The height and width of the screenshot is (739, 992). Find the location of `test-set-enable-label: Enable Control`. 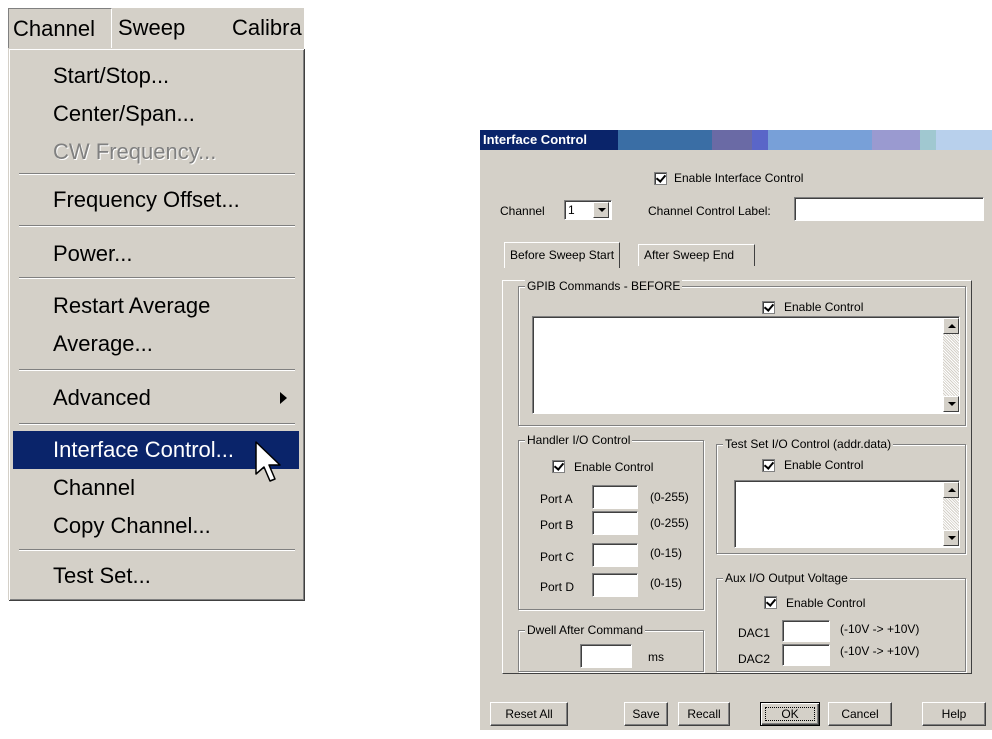

test-set-enable-label: Enable Control is located at coordinates (824, 465).